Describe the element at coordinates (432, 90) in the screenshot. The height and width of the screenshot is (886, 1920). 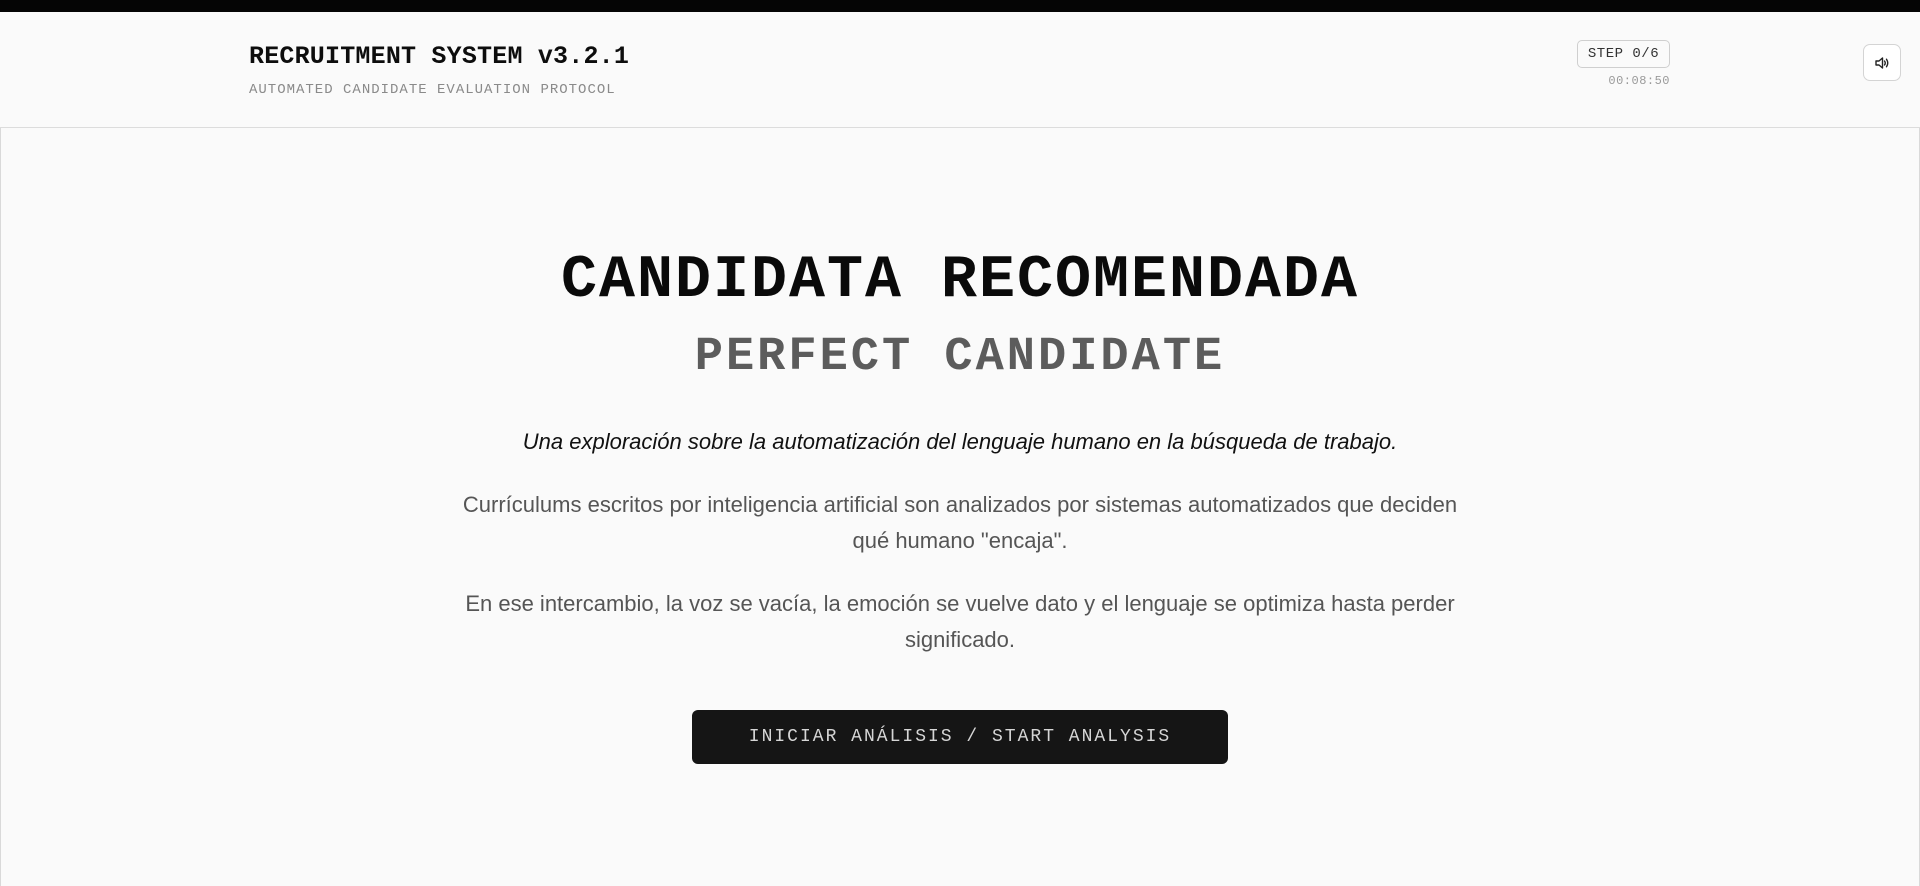
I see `app-subtitle: AUTOMATED CANDIDATE EVALUATION PROTOCOL` at that location.